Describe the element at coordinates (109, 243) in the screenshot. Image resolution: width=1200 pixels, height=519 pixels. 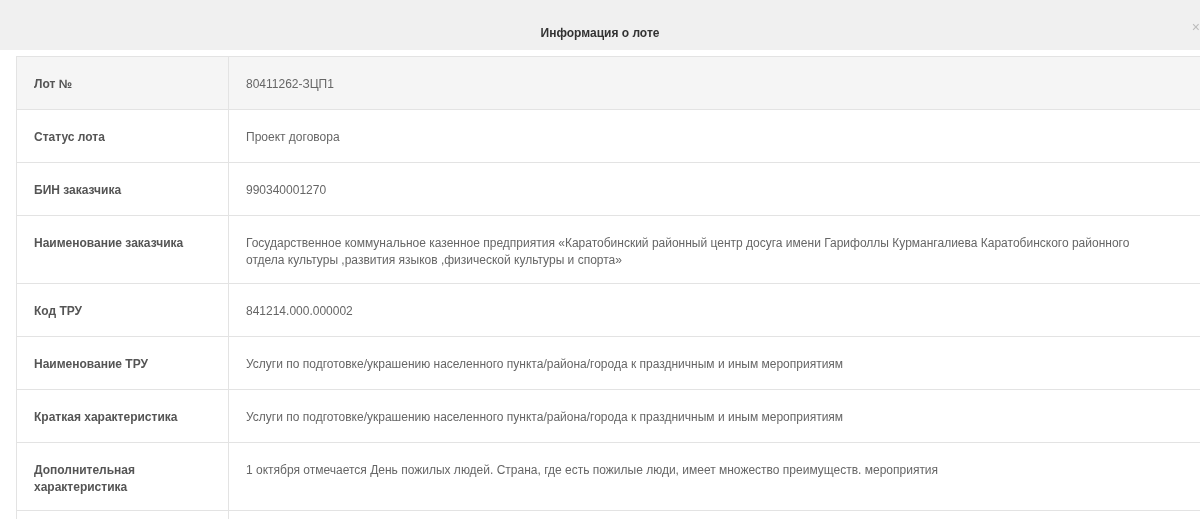
I see `field-label: Наименование заказчика` at that location.